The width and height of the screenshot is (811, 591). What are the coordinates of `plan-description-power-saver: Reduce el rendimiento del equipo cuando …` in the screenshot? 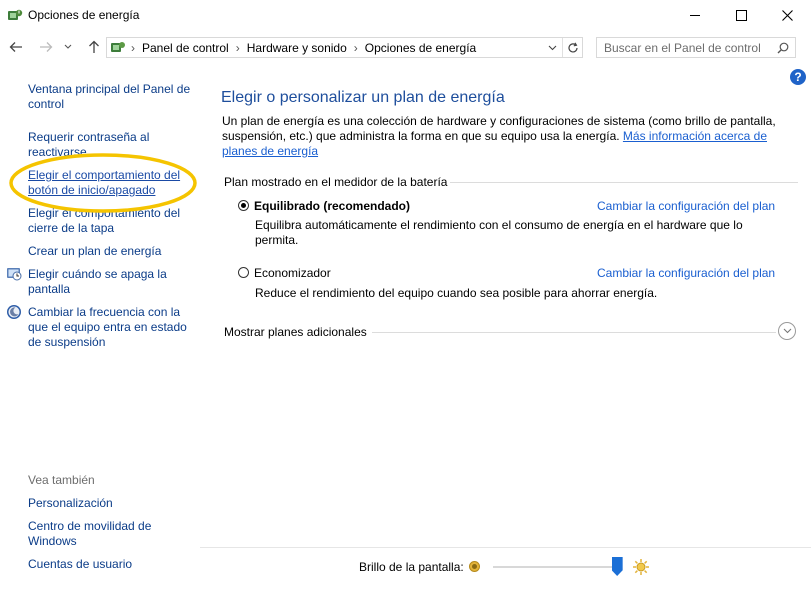 It's located at (456, 293).